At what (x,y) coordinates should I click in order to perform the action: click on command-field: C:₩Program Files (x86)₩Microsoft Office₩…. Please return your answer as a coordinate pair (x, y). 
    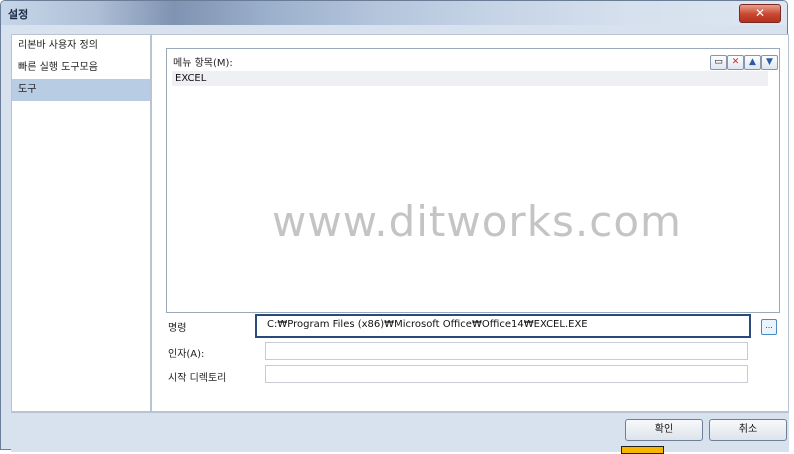
    Looking at the image, I should click on (503, 326).